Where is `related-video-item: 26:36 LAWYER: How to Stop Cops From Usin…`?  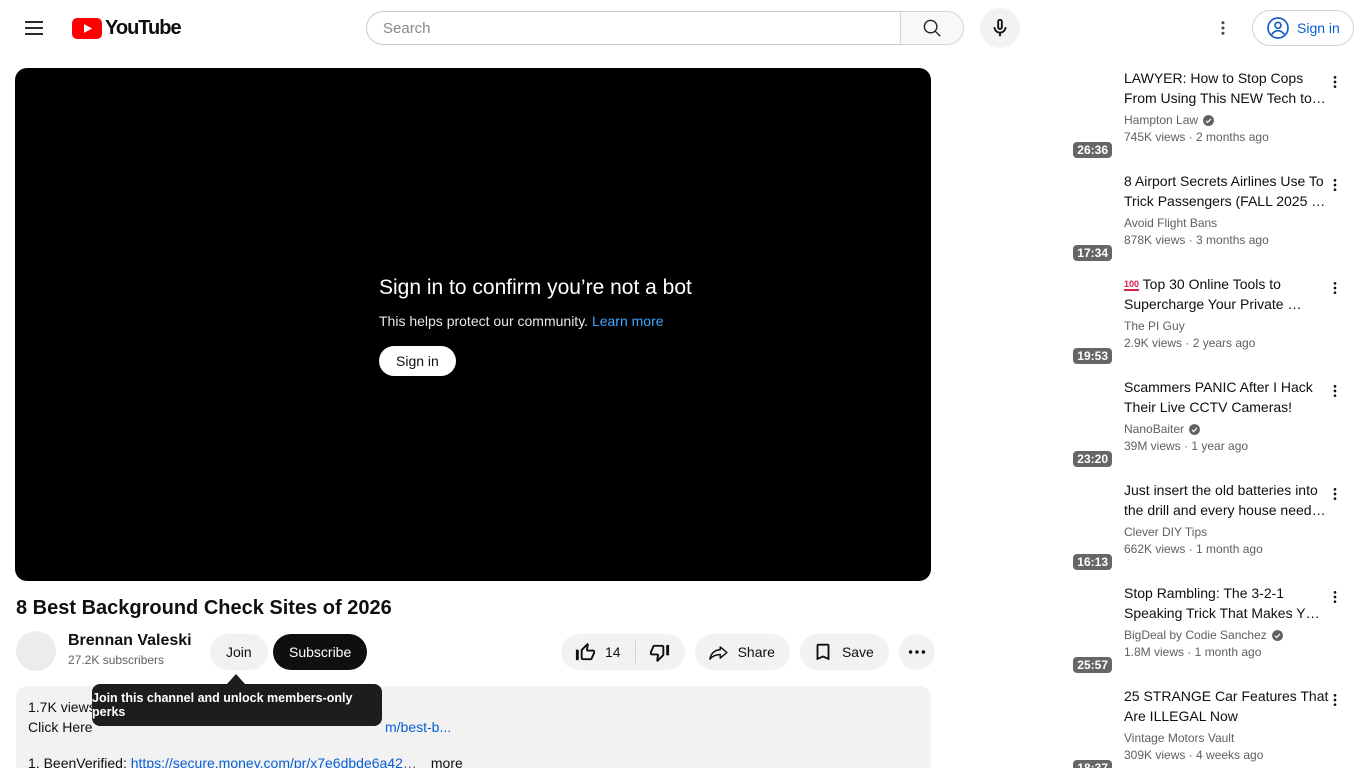 related-video-item: 26:36 LAWYER: How to Stop Cops From Usin… is located at coordinates (1149, 115).